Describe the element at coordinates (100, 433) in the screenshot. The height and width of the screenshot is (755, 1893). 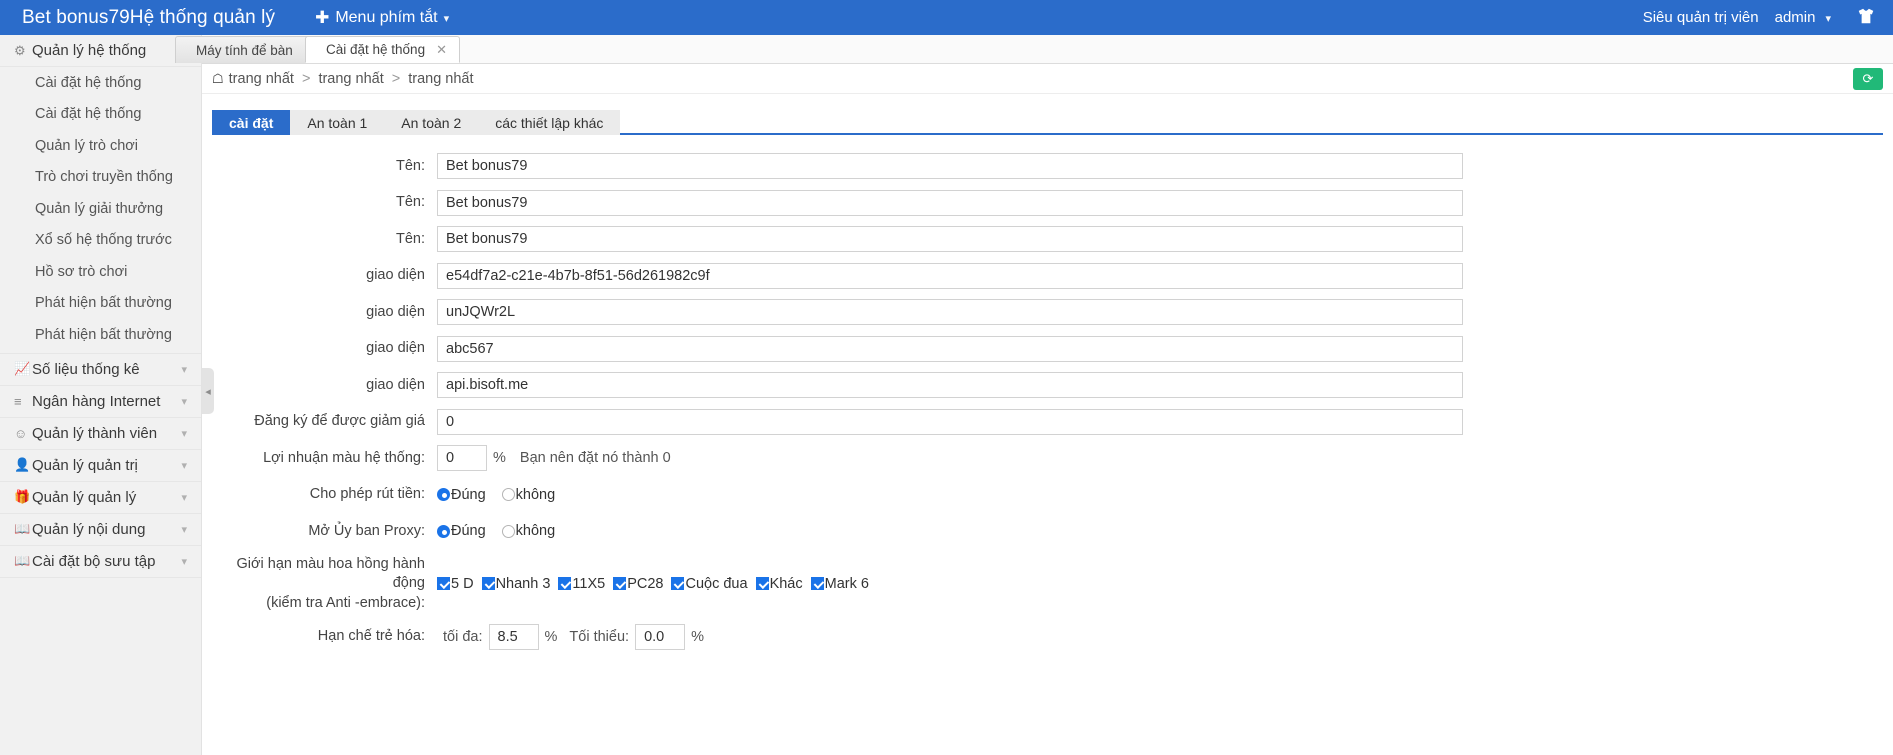
I see `sidebar-group-quan-ly-thanh-vien: ☺ Quản lý thành viên ▾` at that location.